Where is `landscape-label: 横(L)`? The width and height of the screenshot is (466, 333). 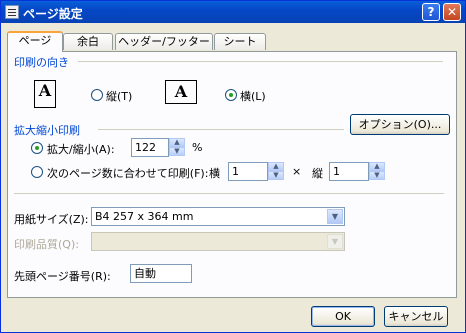 landscape-label: 横(L) is located at coordinates (253, 96).